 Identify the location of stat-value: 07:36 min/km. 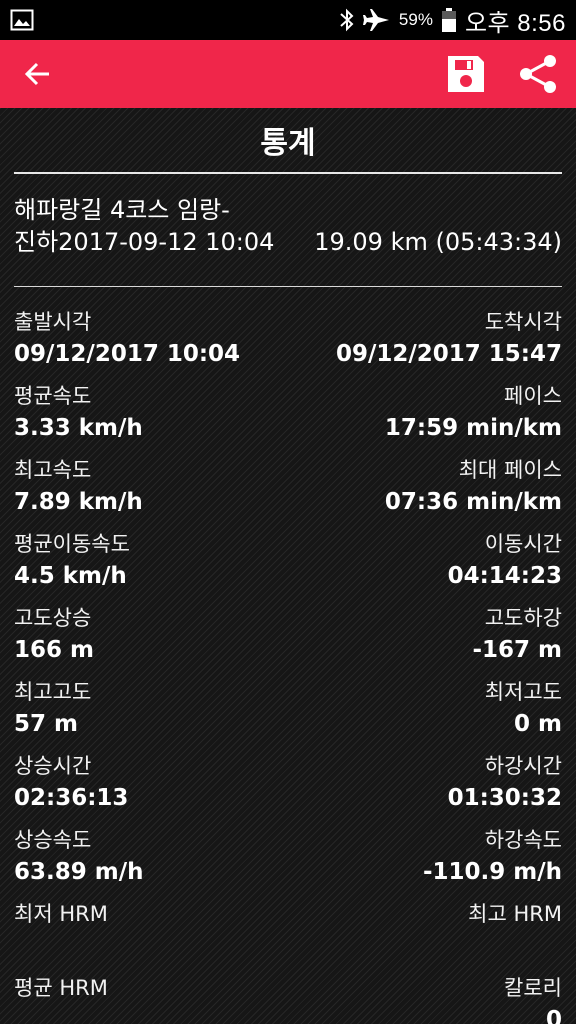
(473, 502).